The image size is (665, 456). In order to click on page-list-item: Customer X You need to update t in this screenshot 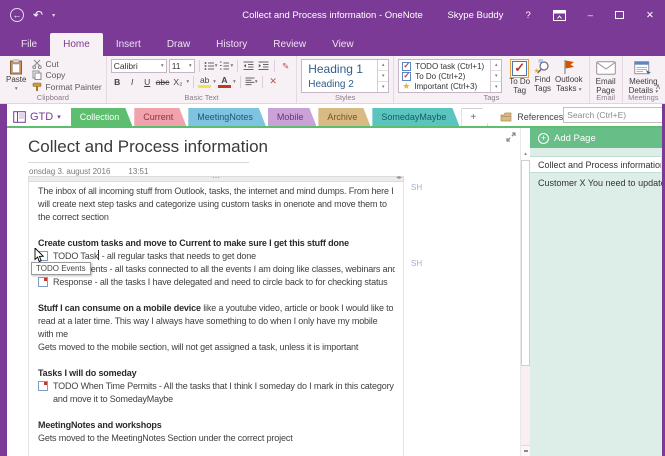, I will do `click(596, 182)`.